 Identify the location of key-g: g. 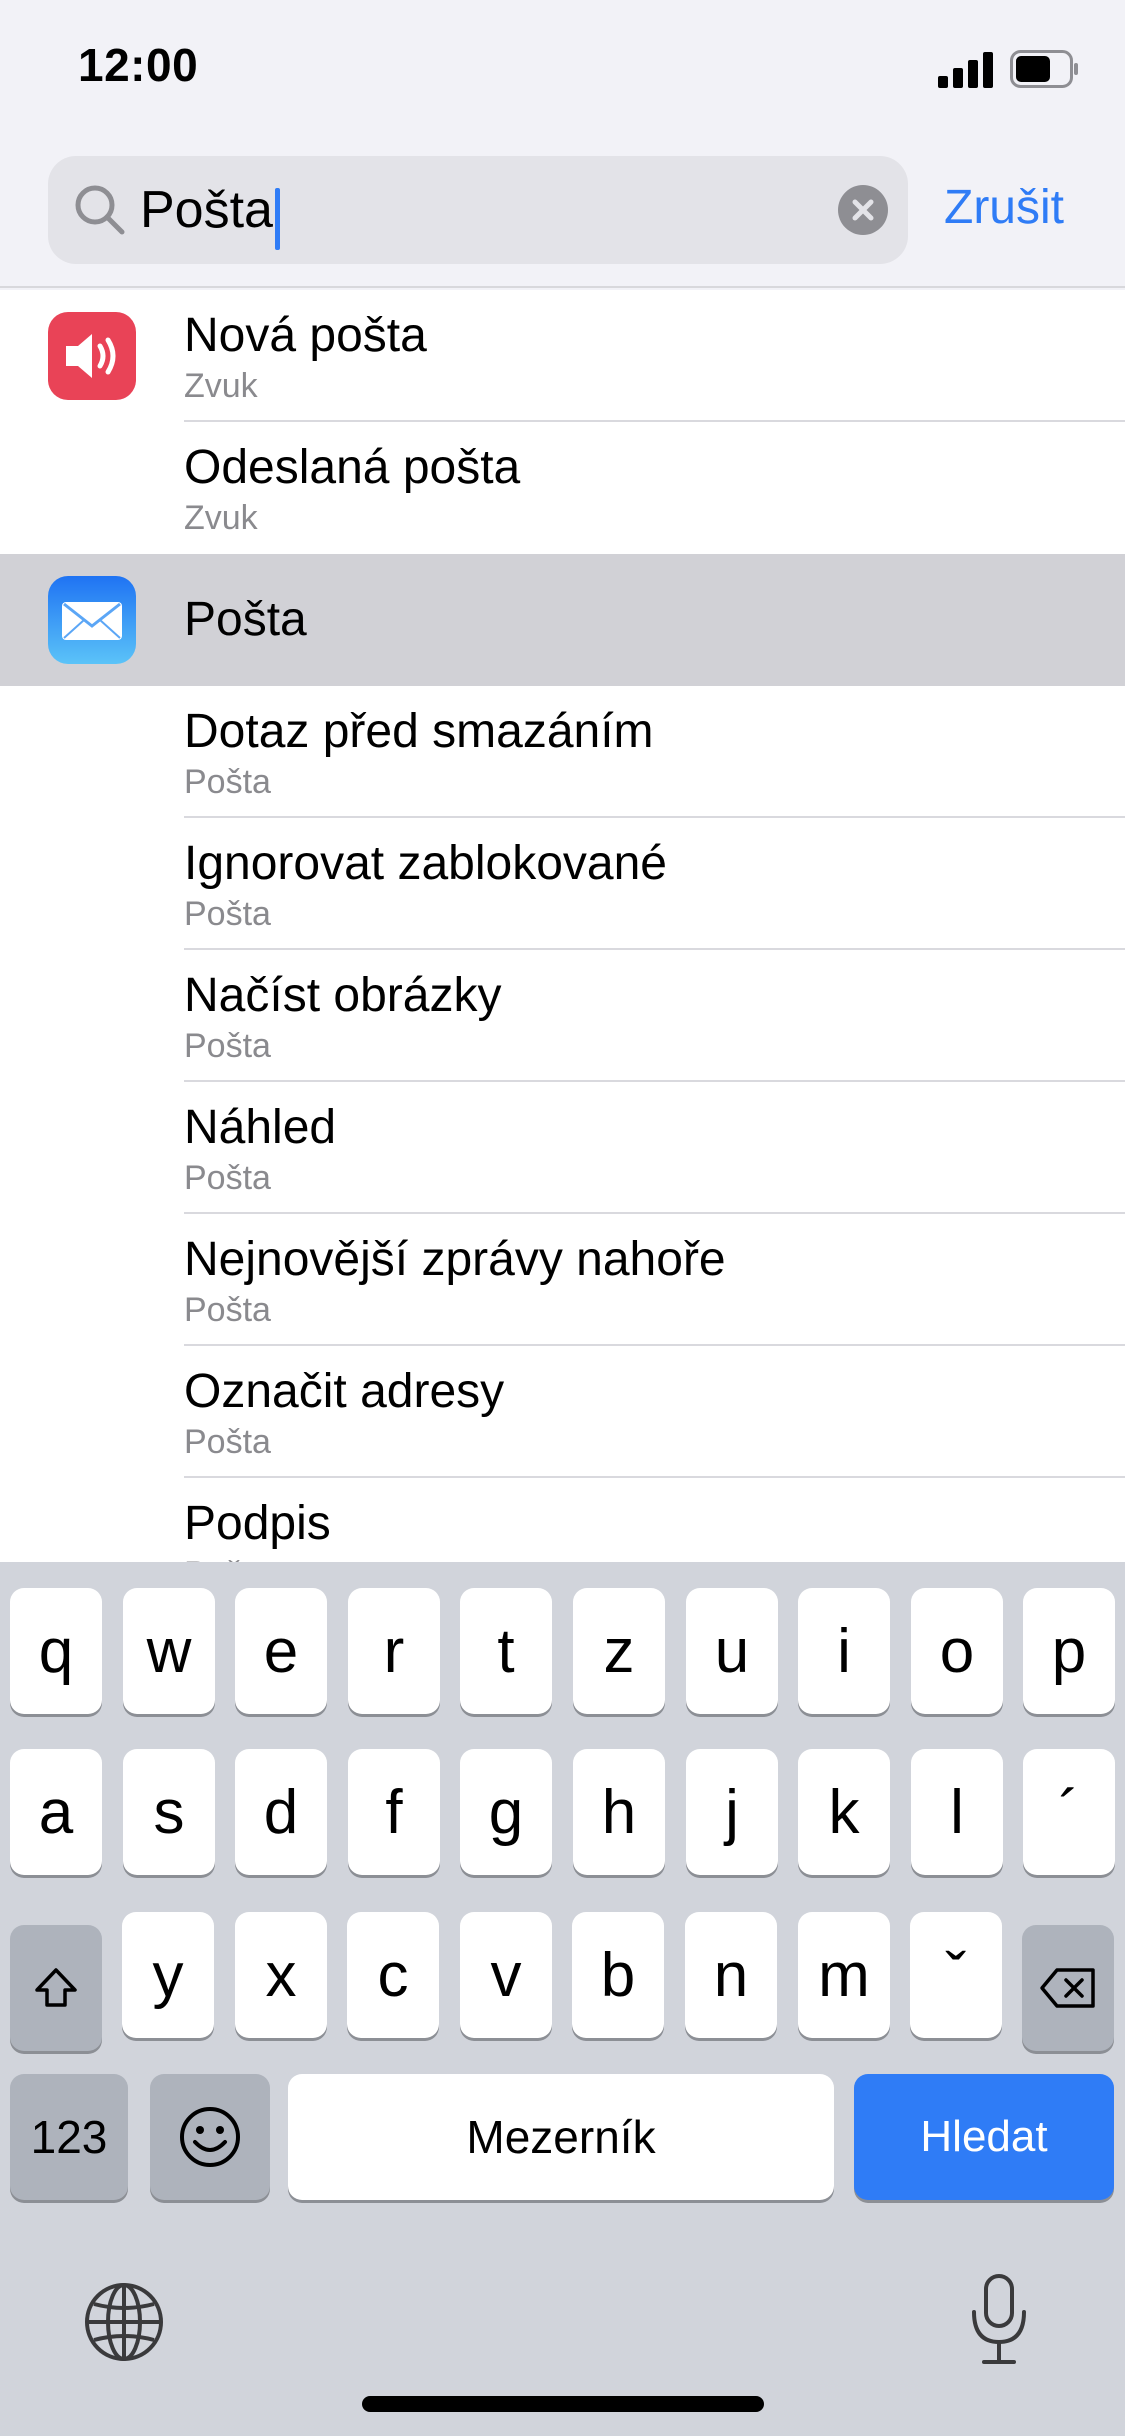
(506, 1812).